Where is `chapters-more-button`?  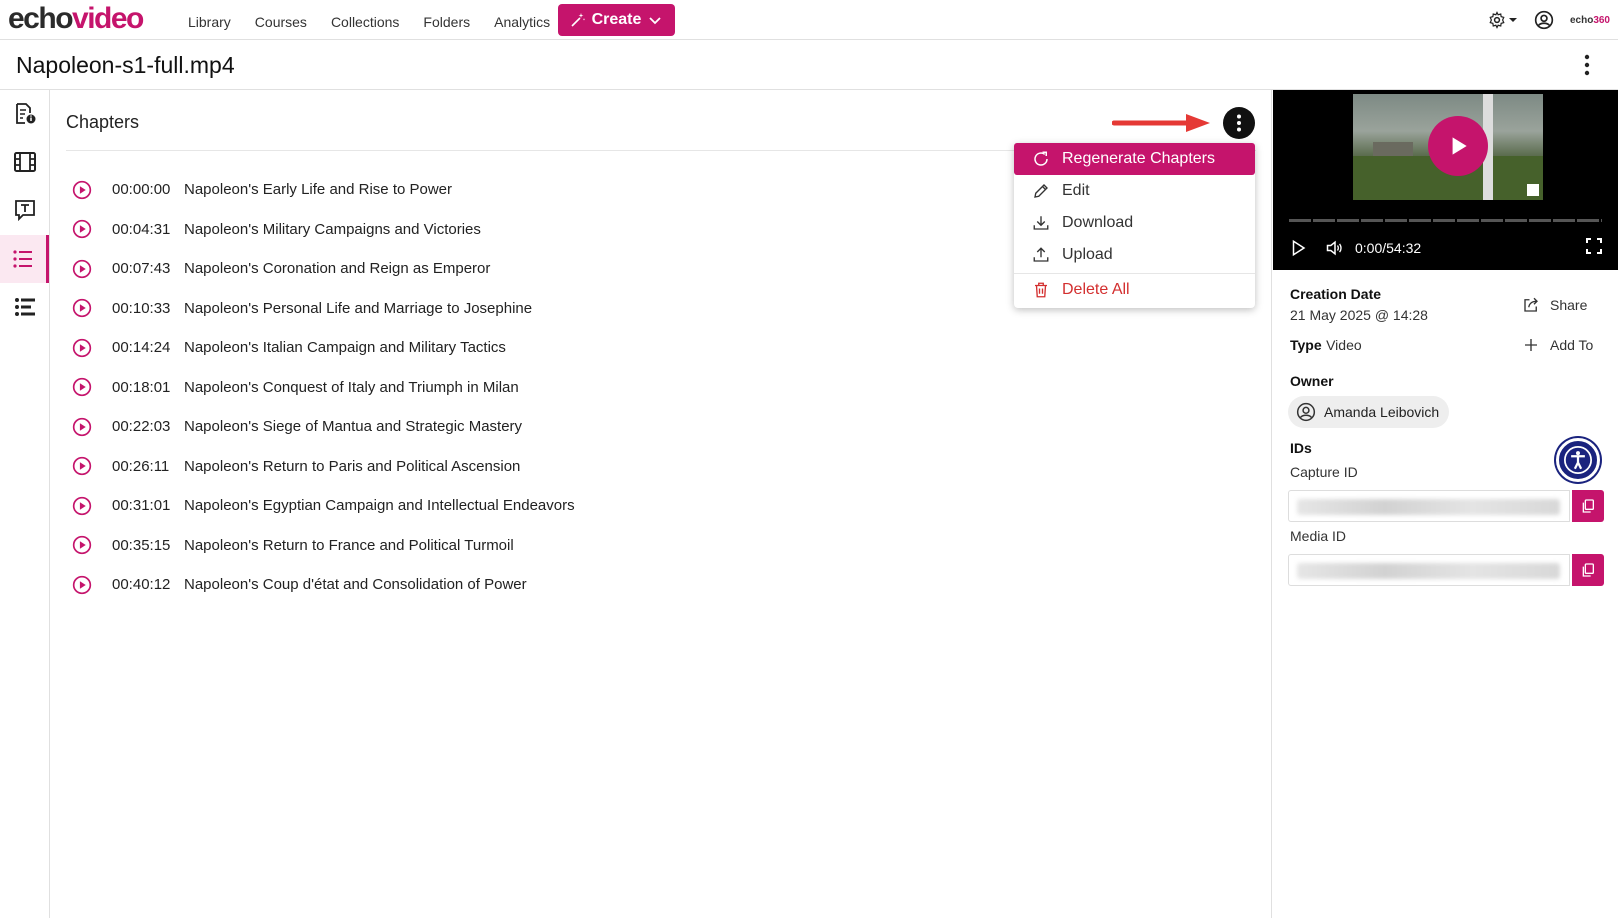
chapters-more-button is located at coordinates (1239, 123).